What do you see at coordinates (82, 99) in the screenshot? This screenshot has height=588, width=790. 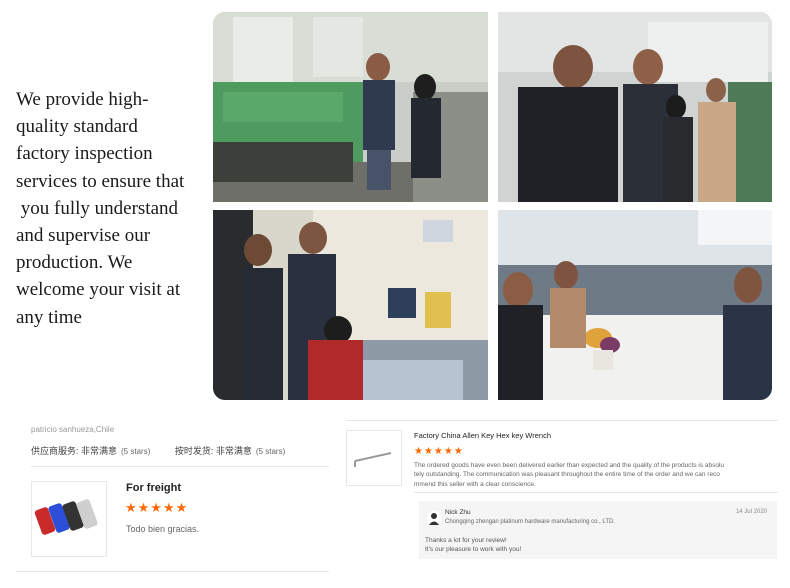 I see `intro-line: We provide high-` at bounding box center [82, 99].